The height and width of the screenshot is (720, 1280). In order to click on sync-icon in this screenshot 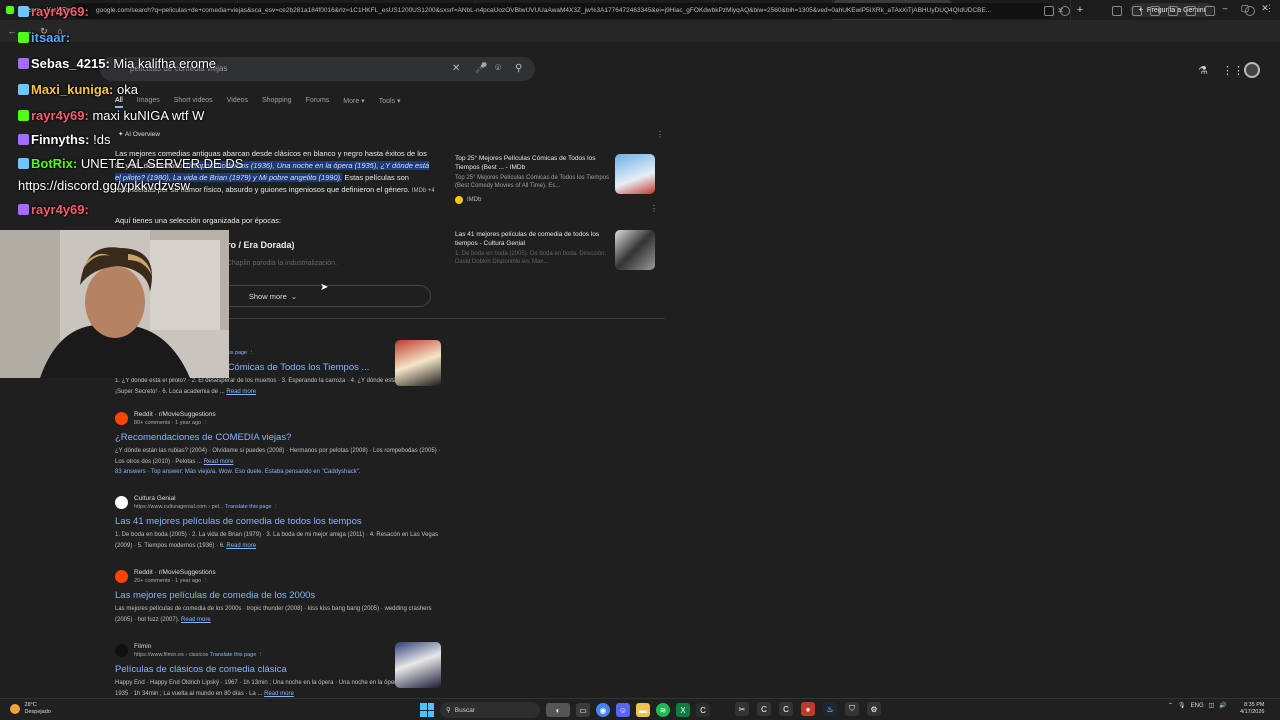, I will do `click(1137, 11)`.